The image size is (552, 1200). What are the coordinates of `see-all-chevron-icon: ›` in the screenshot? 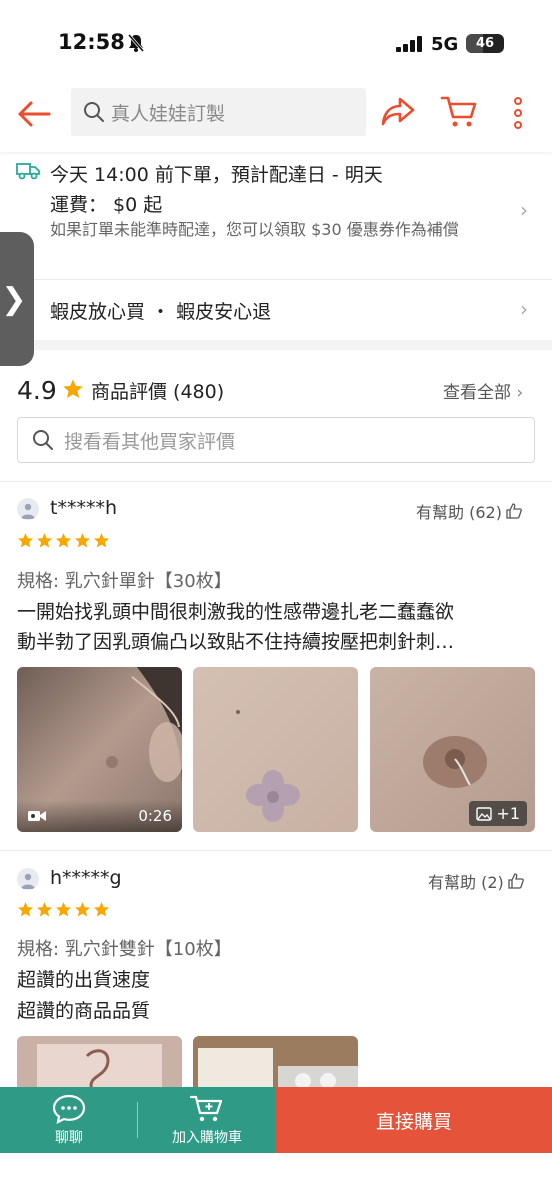 It's located at (520, 393).